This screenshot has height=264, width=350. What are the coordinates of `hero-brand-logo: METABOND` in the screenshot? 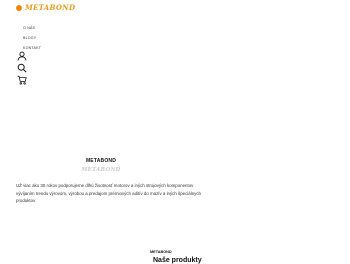 It's located at (101, 170).